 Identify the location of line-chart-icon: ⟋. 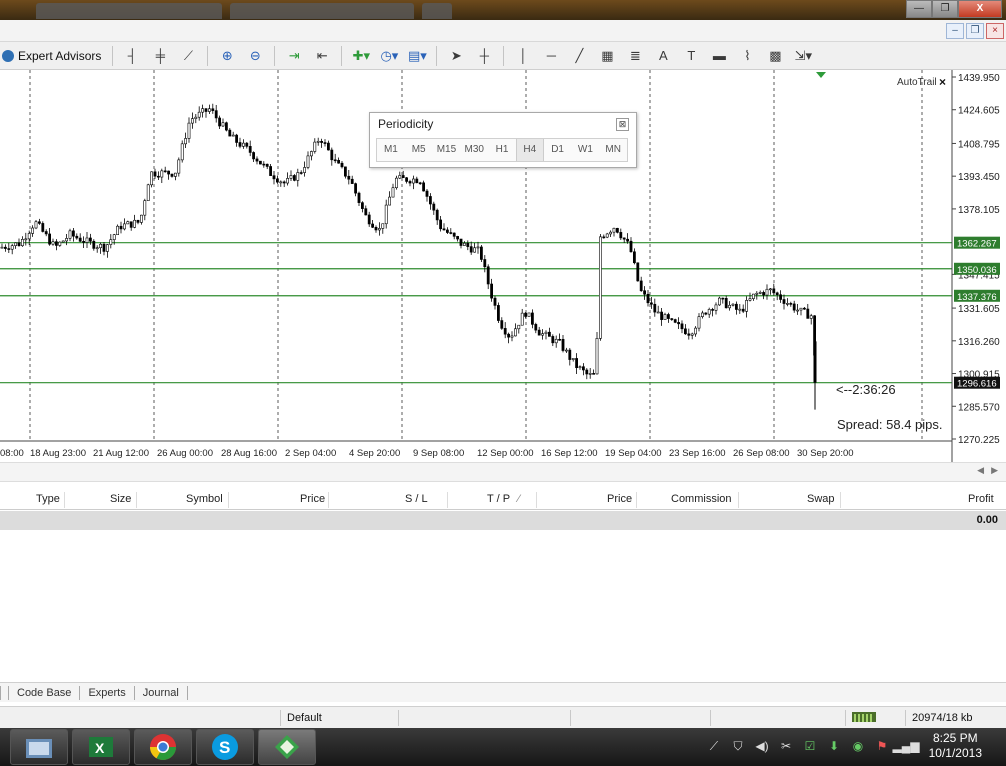
(188, 56).